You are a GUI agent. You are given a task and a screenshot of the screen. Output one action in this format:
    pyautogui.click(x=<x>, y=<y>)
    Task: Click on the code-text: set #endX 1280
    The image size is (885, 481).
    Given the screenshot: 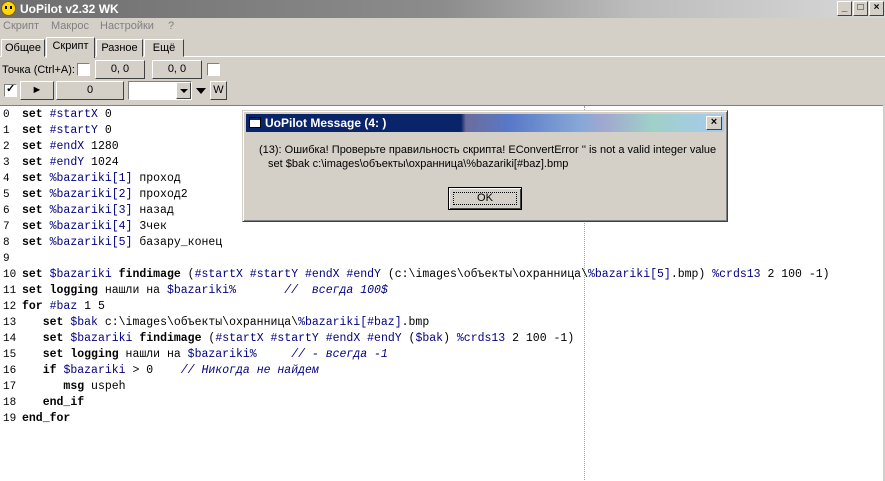 What is the action you would take?
    pyautogui.click(x=70, y=147)
    